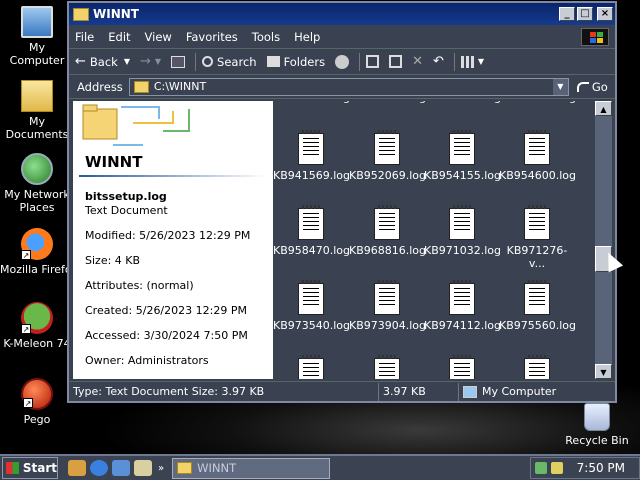  What do you see at coordinates (595, 36) in the screenshot?
I see `windows-logo-icon` at bounding box center [595, 36].